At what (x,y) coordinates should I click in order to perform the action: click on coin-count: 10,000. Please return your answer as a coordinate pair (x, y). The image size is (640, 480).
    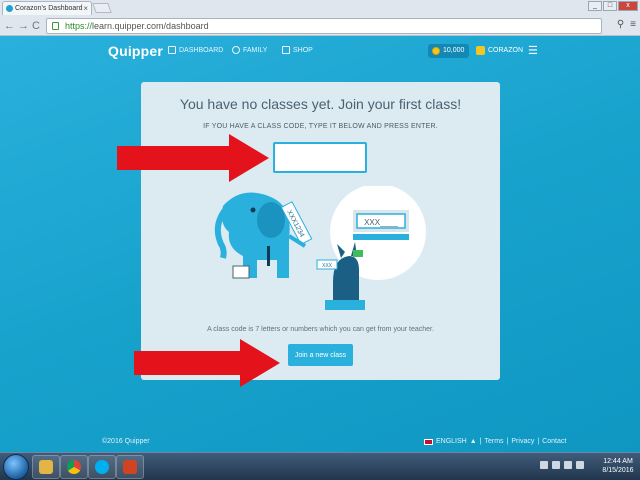
    Looking at the image, I should click on (454, 50).